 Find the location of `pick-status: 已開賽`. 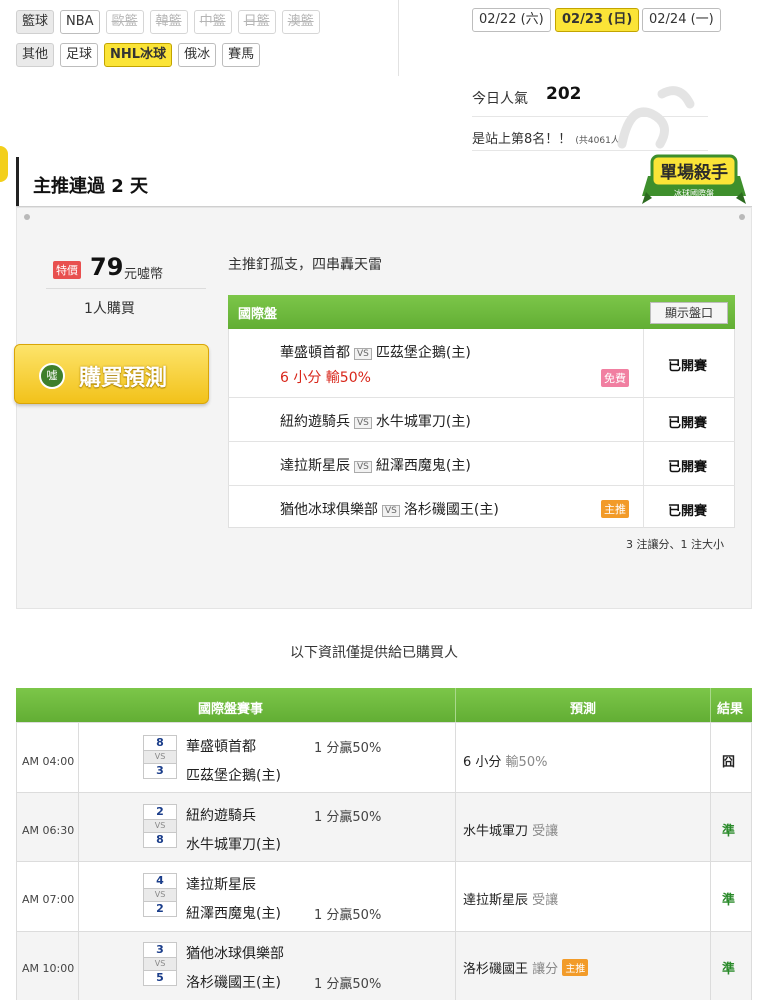

pick-status: 已開賽 is located at coordinates (688, 511).